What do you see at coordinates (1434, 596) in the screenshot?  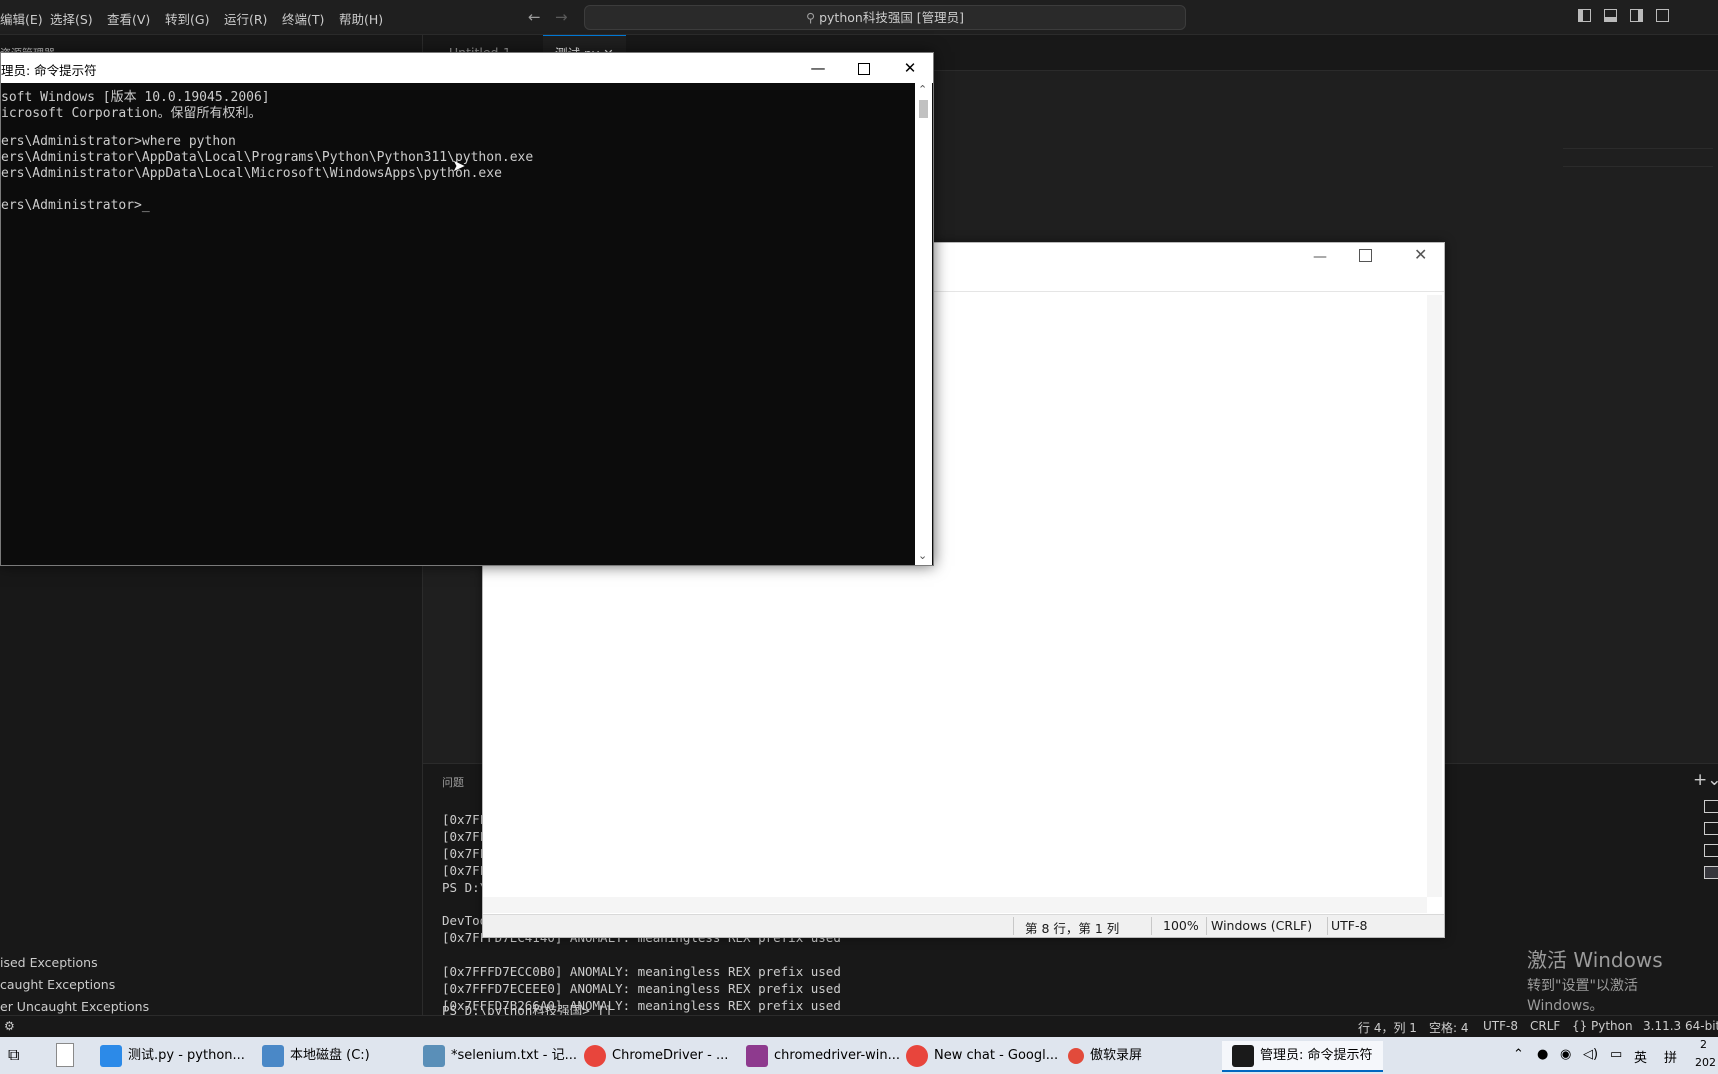 I see `notepad-vertical-scrollbar` at bounding box center [1434, 596].